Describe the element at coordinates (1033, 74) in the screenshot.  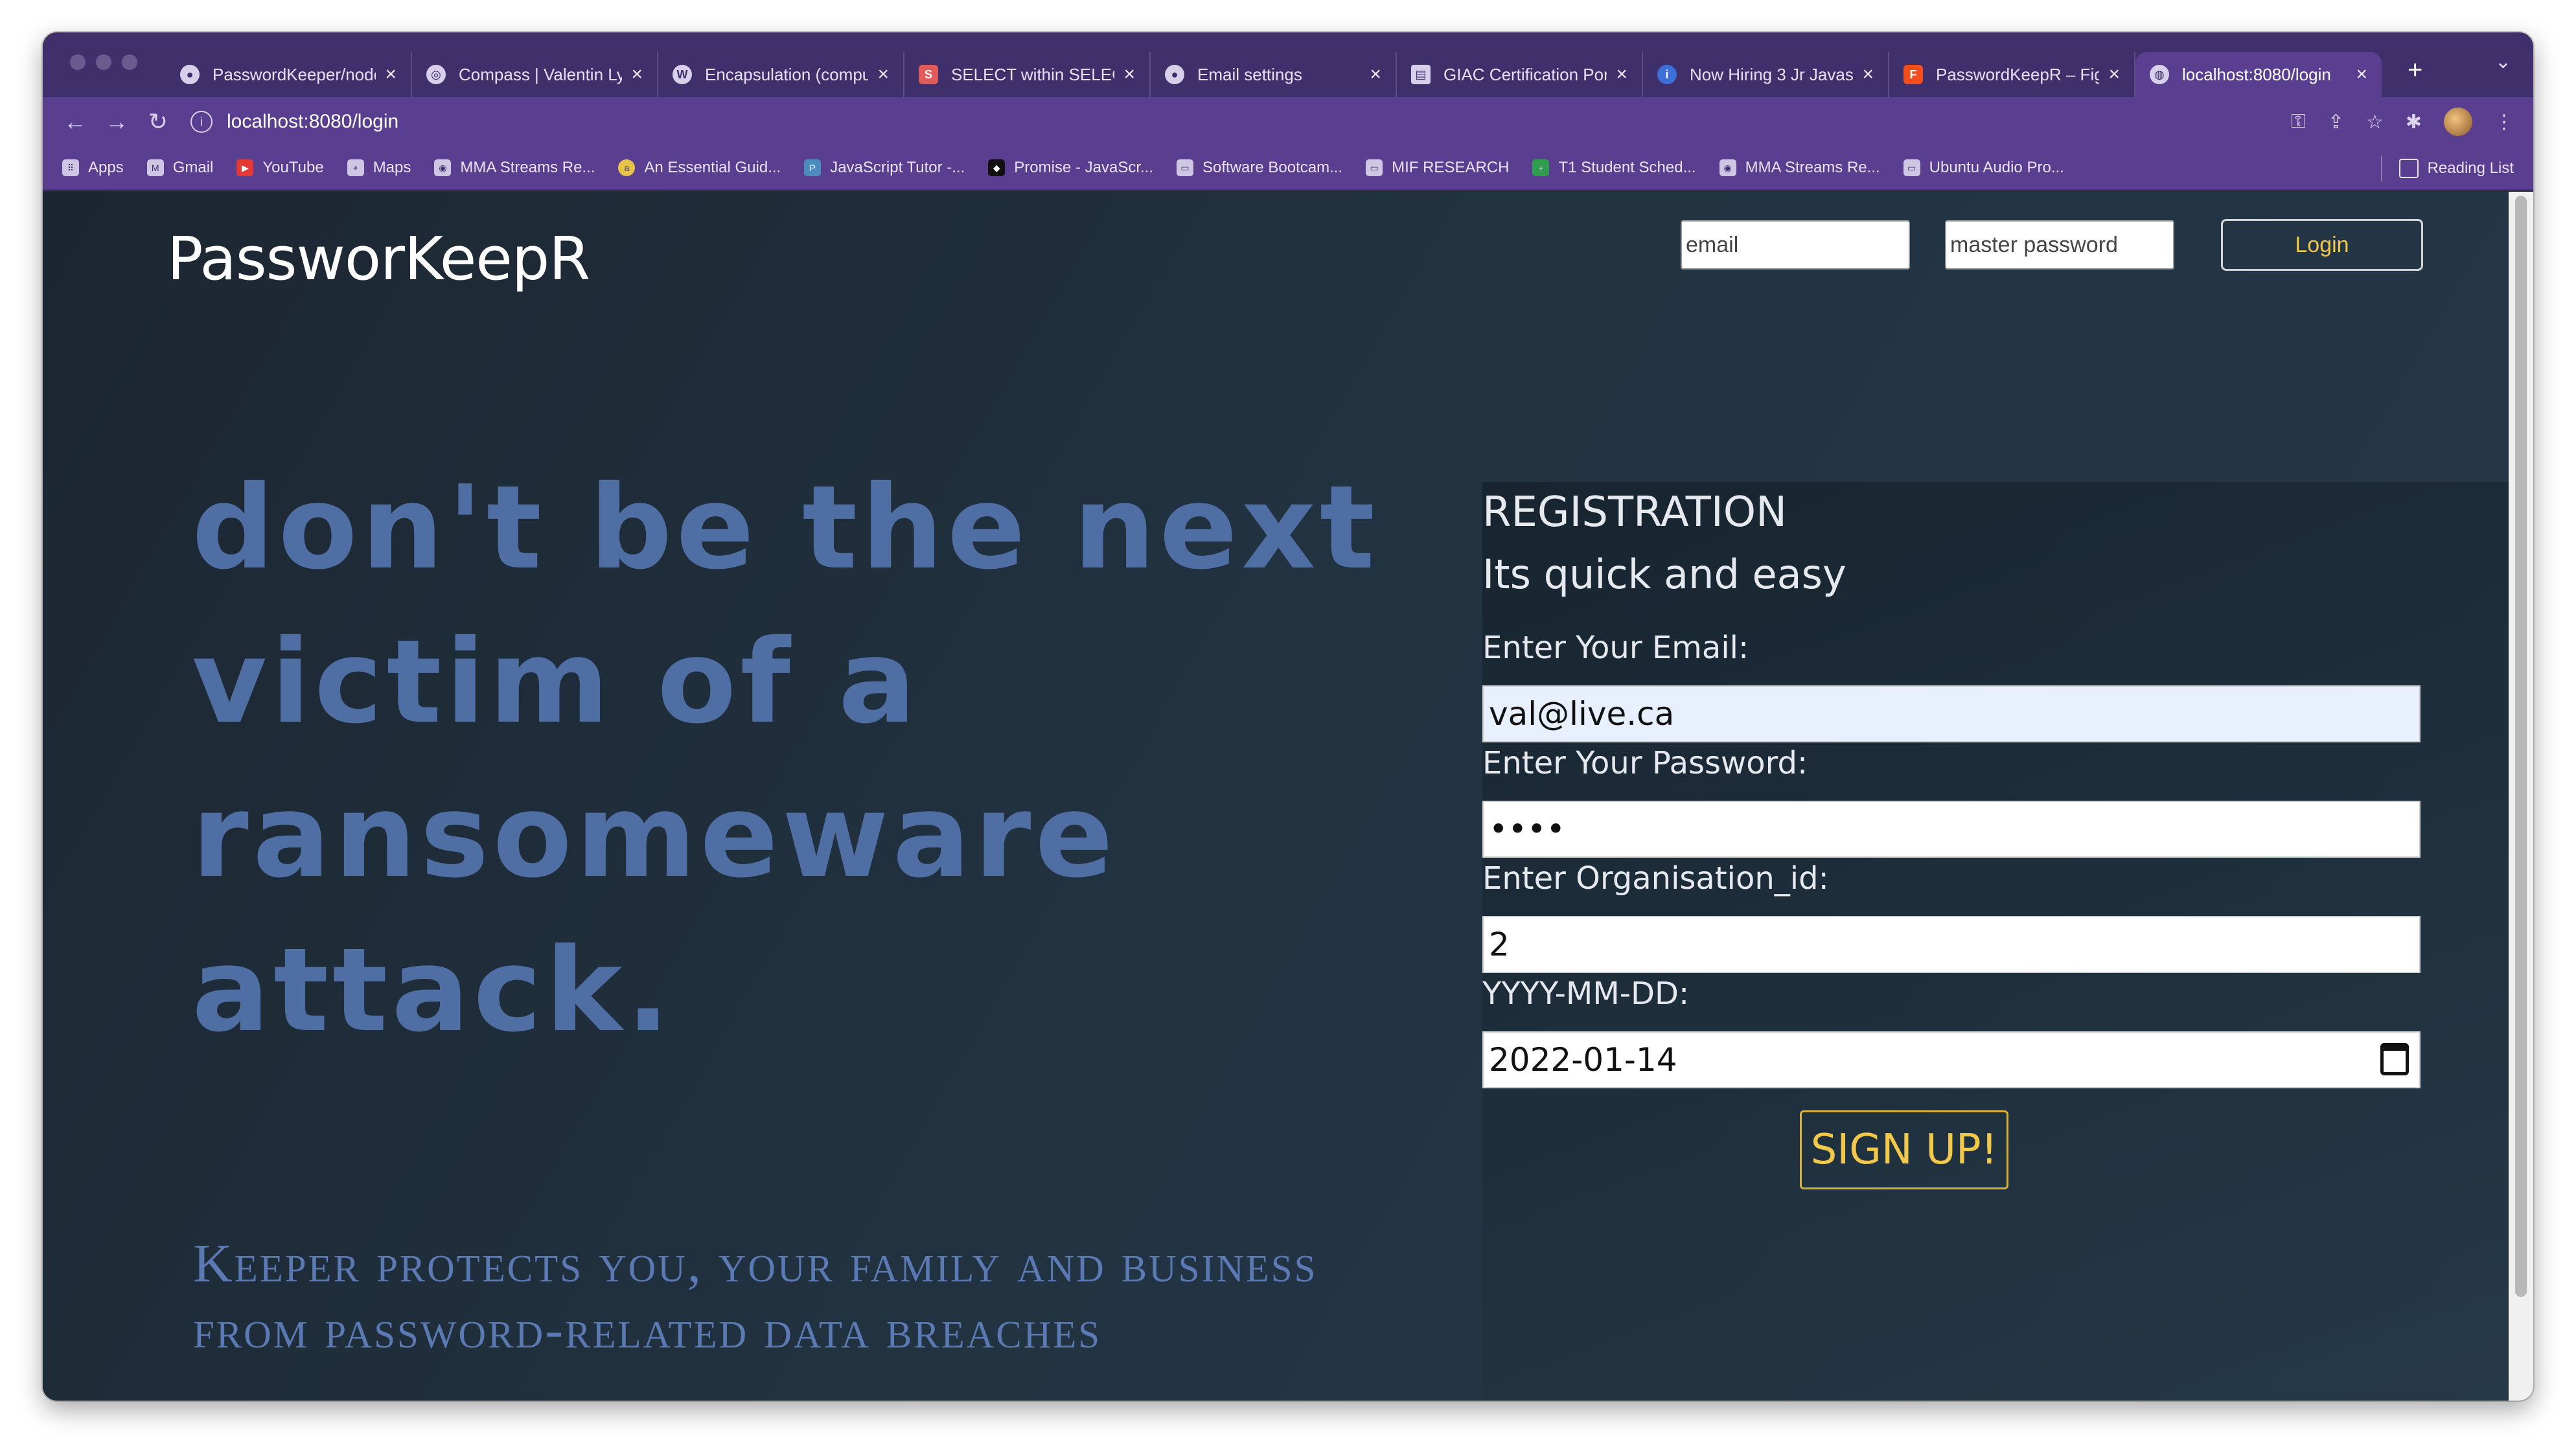
I see `tab-label: SELECT within SELEC` at that location.